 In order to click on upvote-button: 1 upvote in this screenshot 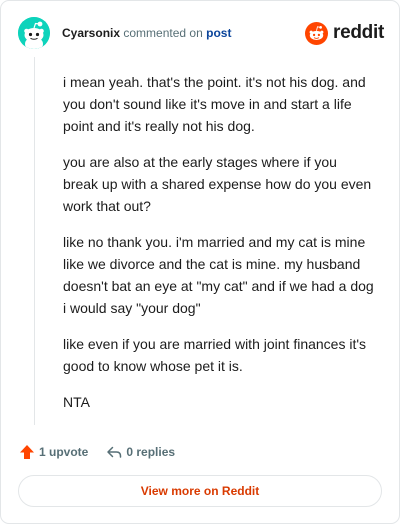, I will do `click(53, 452)`.